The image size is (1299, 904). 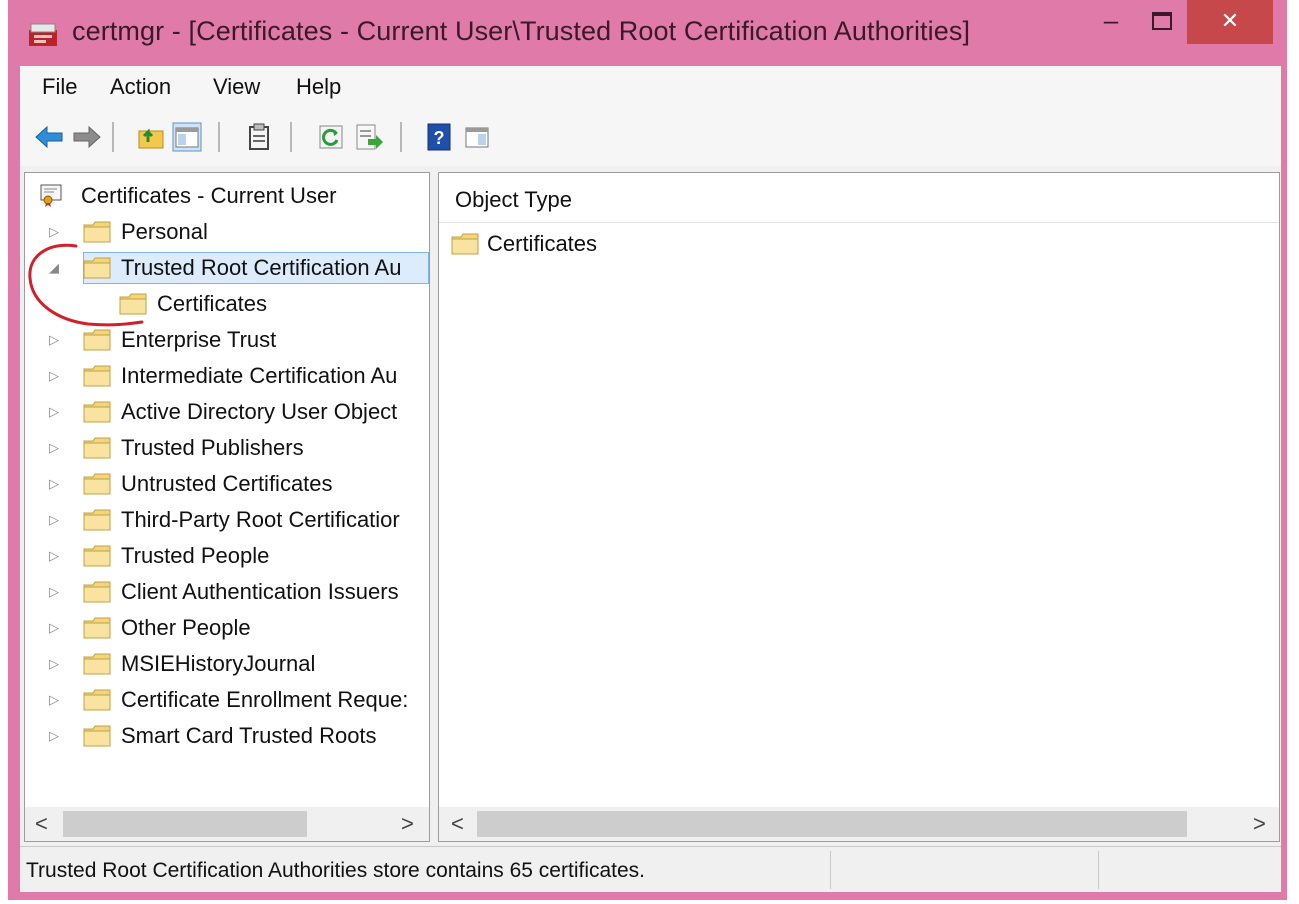 I want to click on tree-item: ▷ Active Directory User Object, so click(x=227, y=413).